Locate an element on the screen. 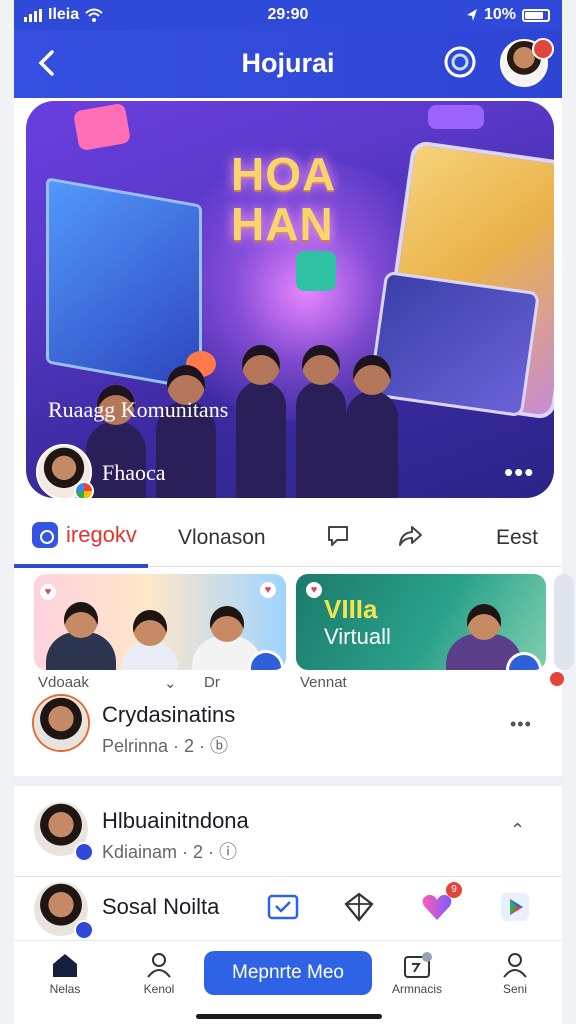  nav-profile: Kenol is located at coordinates (159, 973).